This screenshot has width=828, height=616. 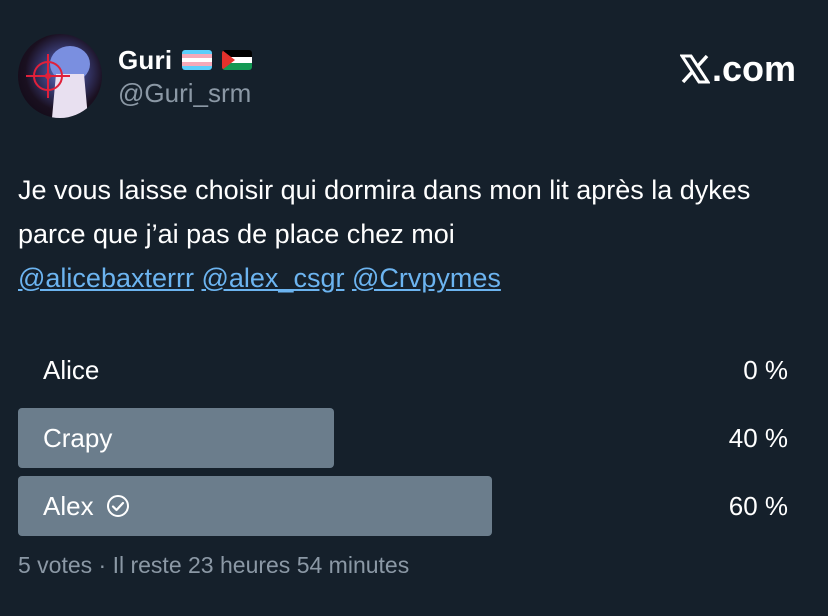 What do you see at coordinates (694, 69) in the screenshot?
I see `x-logo-icon` at bounding box center [694, 69].